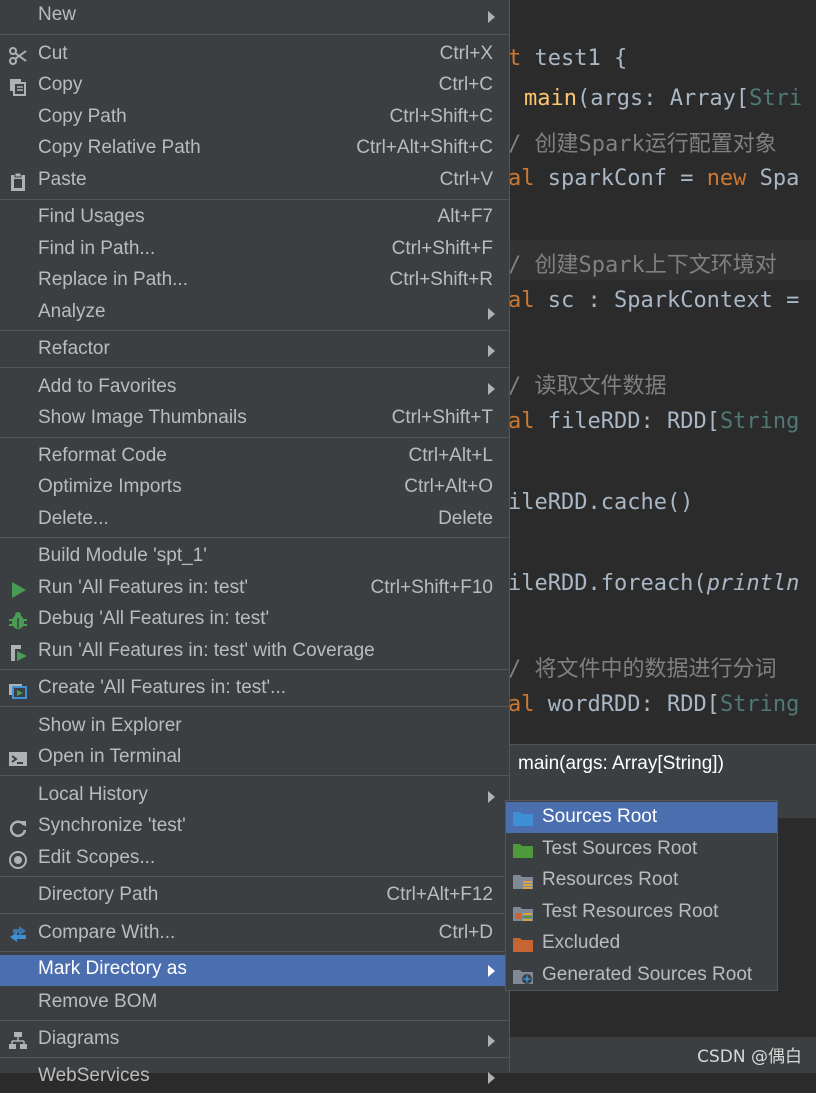  What do you see at coordinates (254, 149) in the screenshot?
I see `menu-item-copy-relative-path: Copy Relative Path Ctrl+Alt+Shift+C` at bounding box center [254, 149].